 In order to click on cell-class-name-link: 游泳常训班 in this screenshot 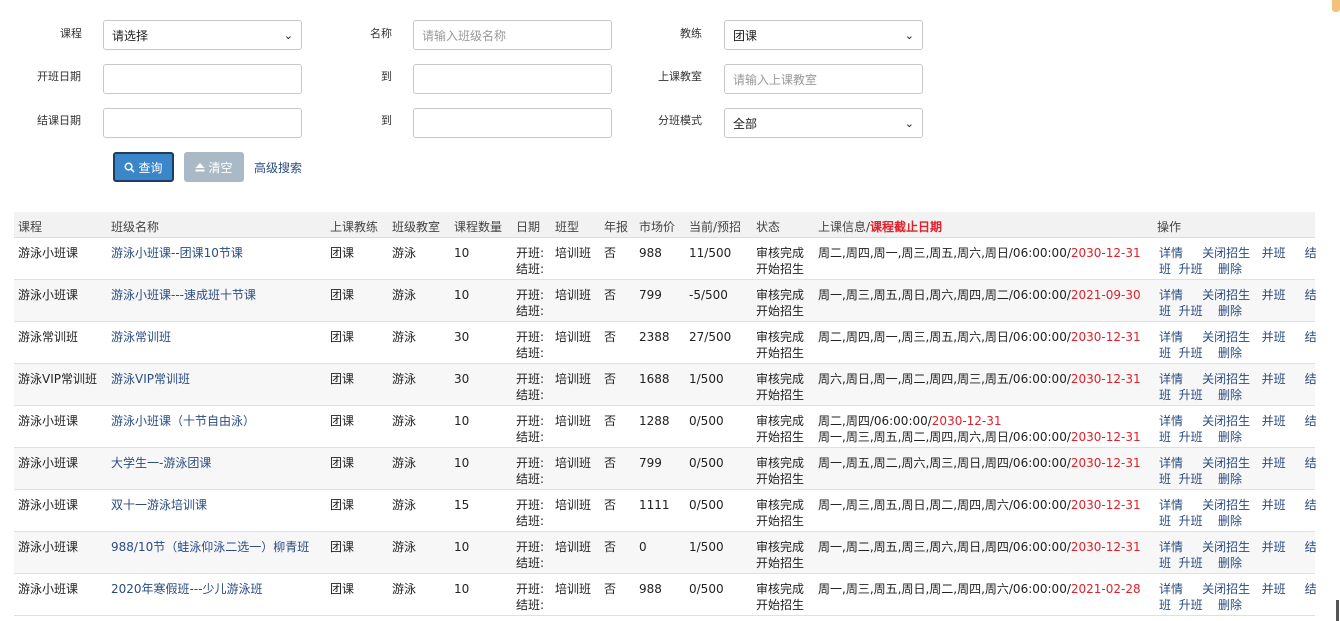, I will do `click(141, 337)`.